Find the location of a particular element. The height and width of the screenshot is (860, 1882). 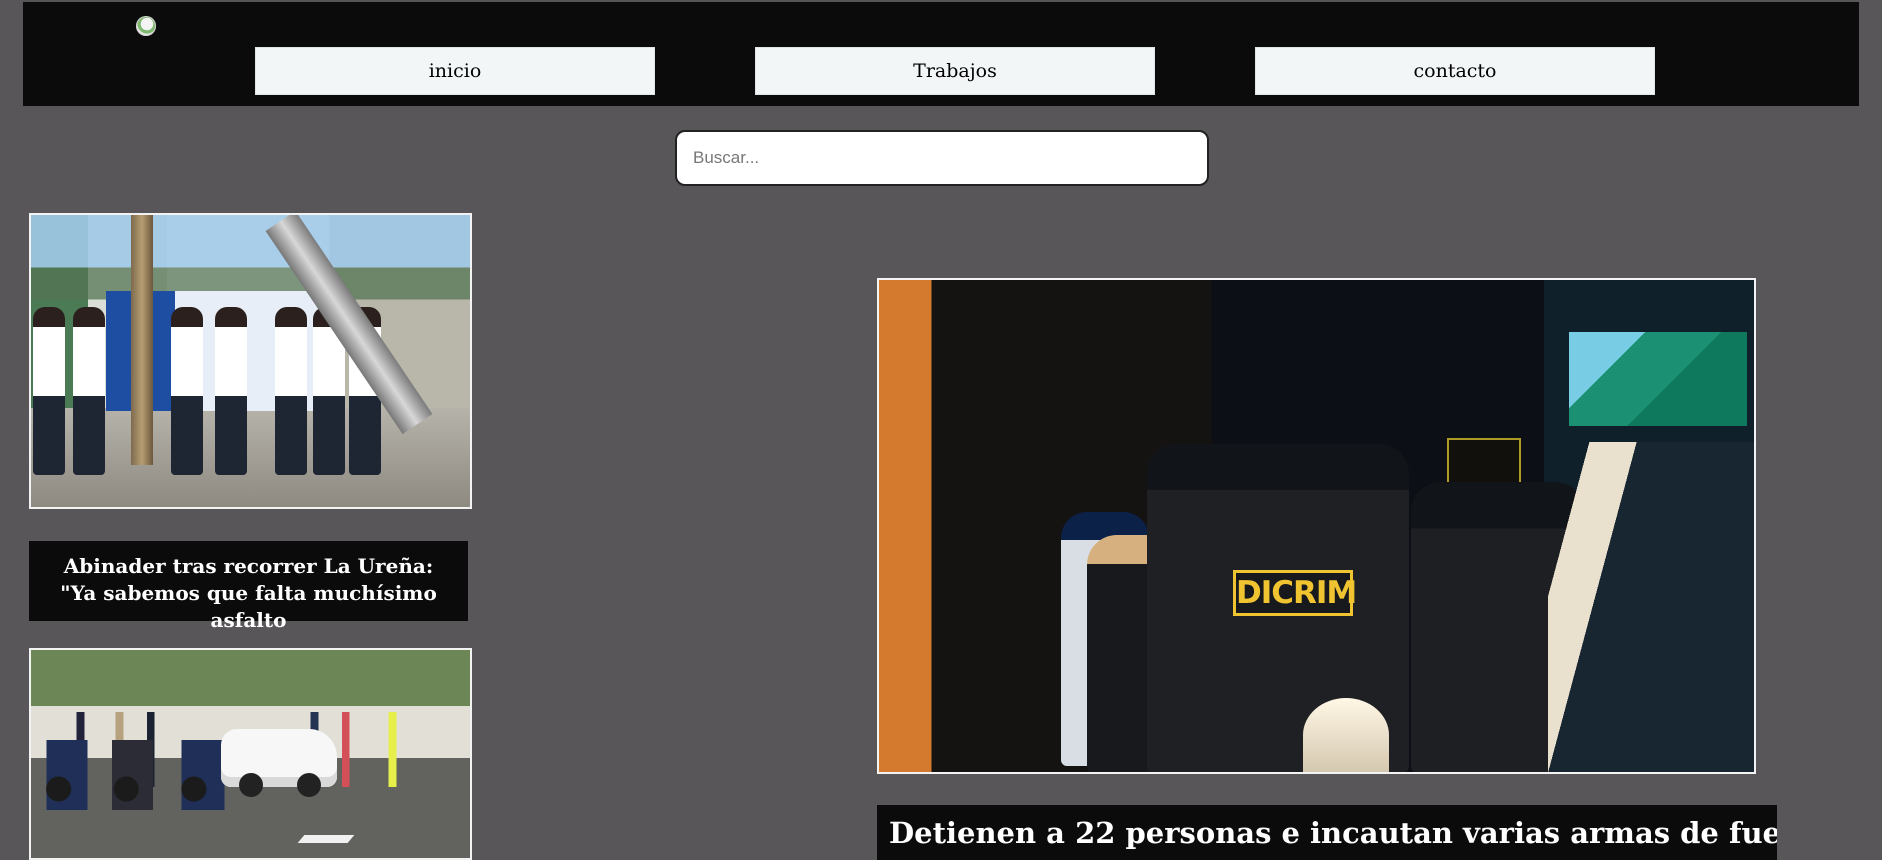

motorcycles-image is located at coordinates (136, 775).